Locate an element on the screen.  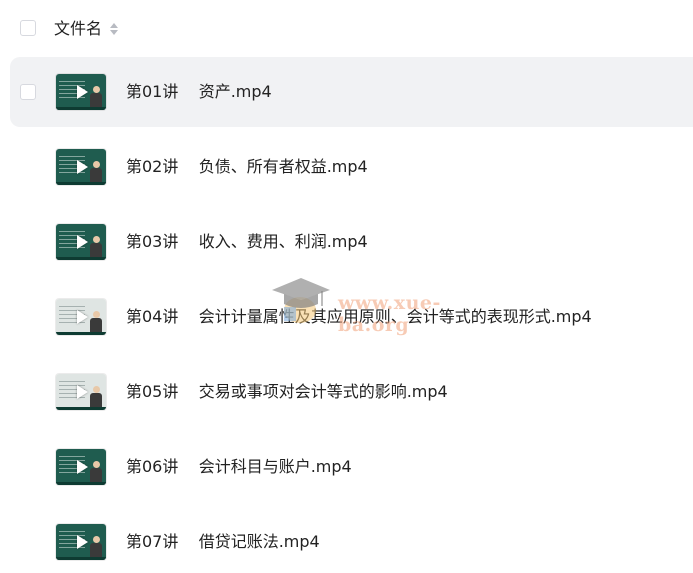
lecture-title: 会计科目与账户.mp4 is located at coordinates (275, 466).